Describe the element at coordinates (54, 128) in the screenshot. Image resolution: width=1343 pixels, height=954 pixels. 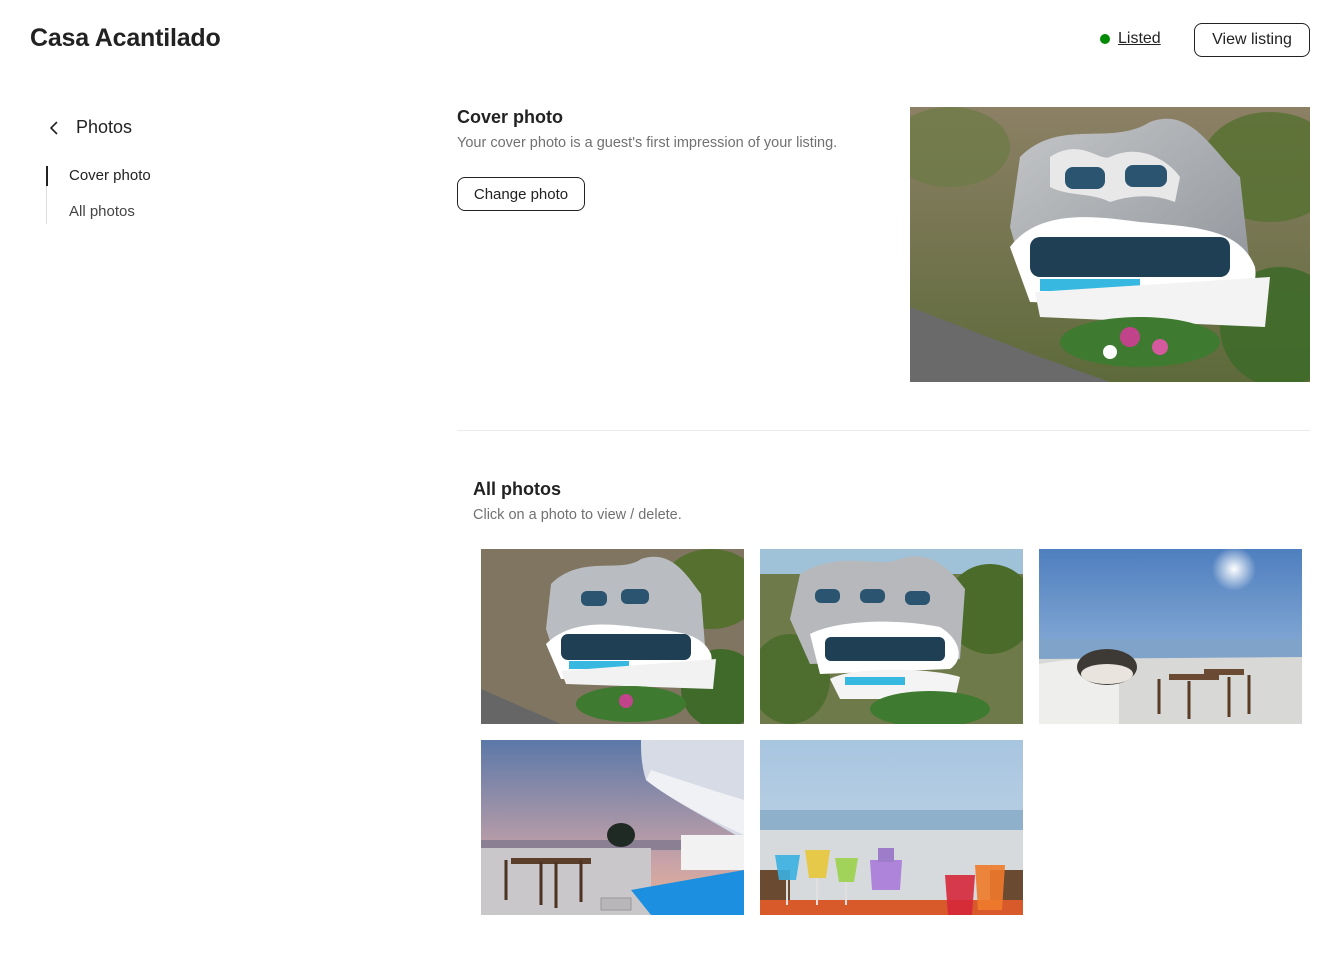
I see `chevron-left-icon` at that location.